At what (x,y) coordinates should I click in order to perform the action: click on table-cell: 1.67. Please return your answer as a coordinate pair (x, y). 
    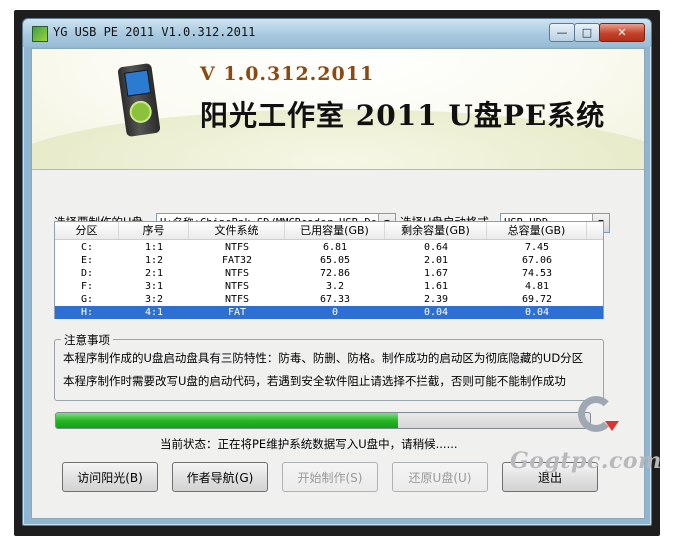
    Looking at the image, I should click on (436, 273).